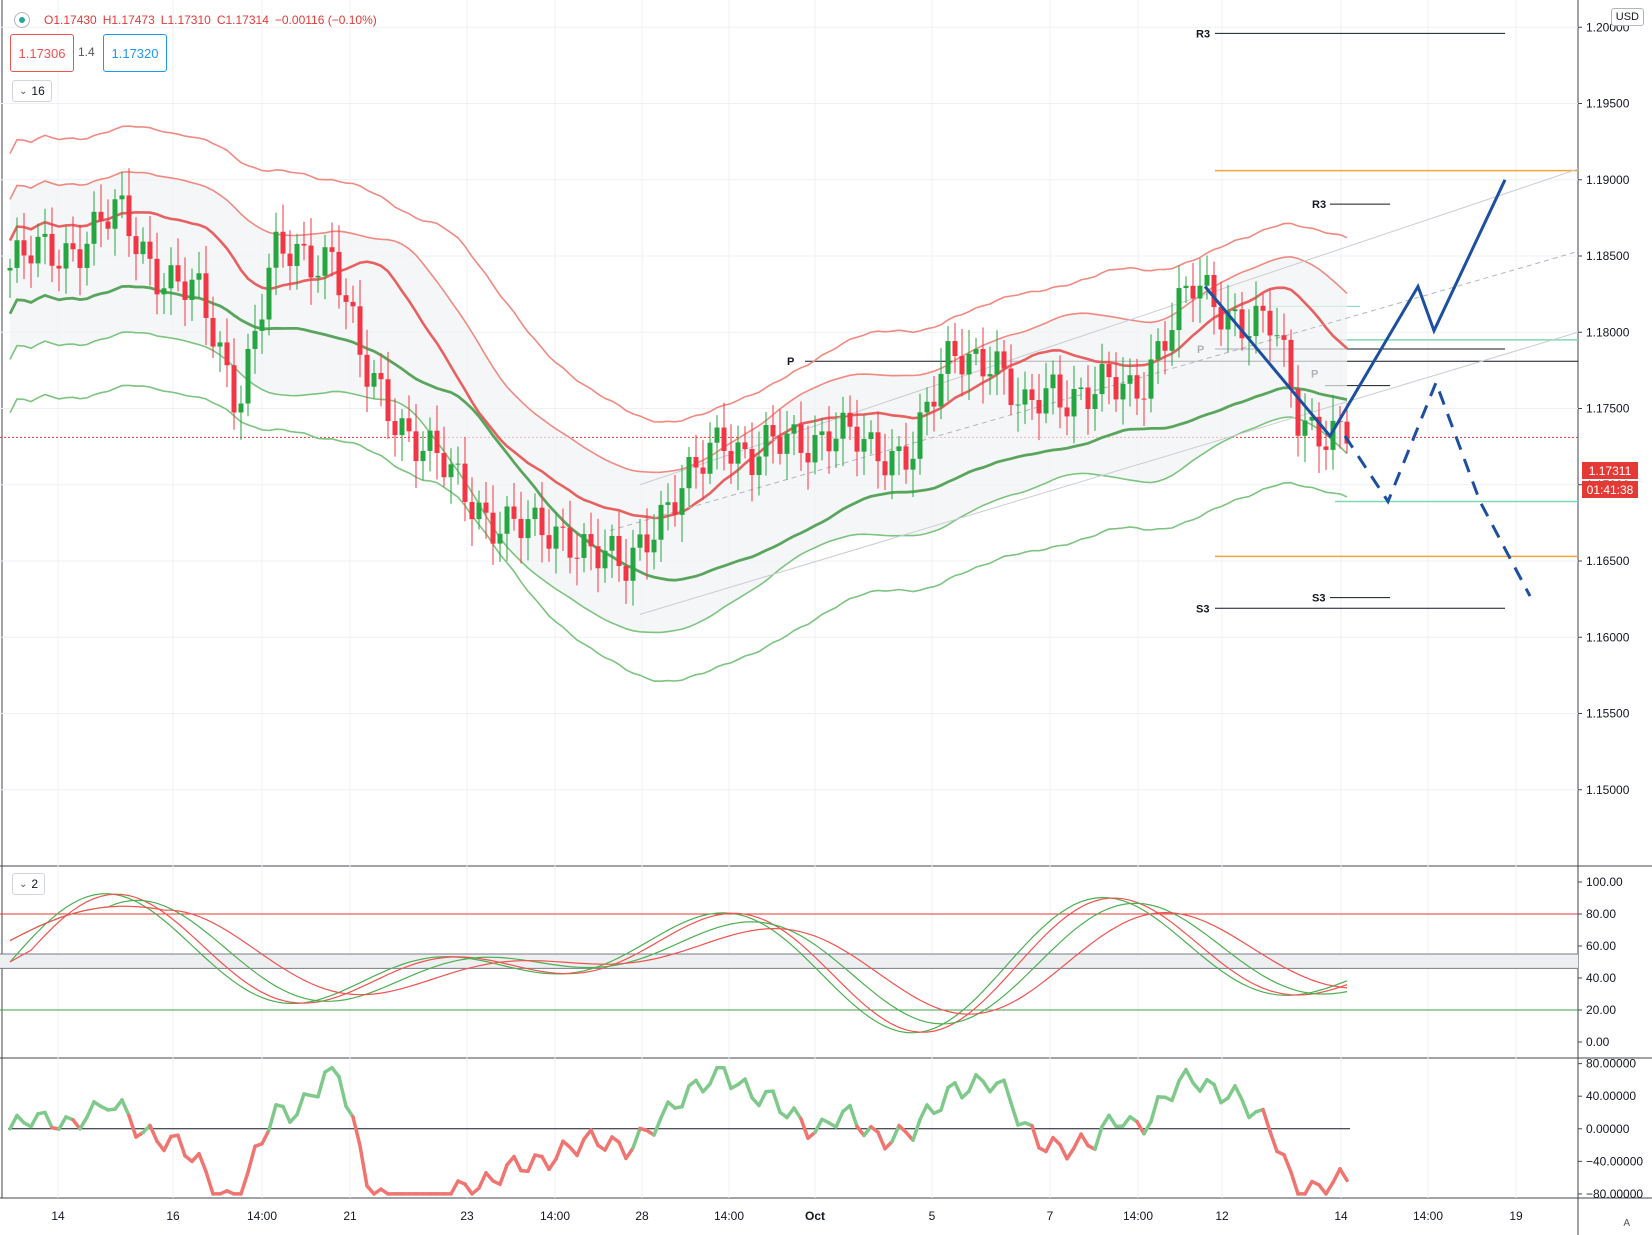 Image resolution: width=1652 pixels, height=1235 pixels. I want to click on indicator-toggle-main: ⌄ 16, so click(32, 91).